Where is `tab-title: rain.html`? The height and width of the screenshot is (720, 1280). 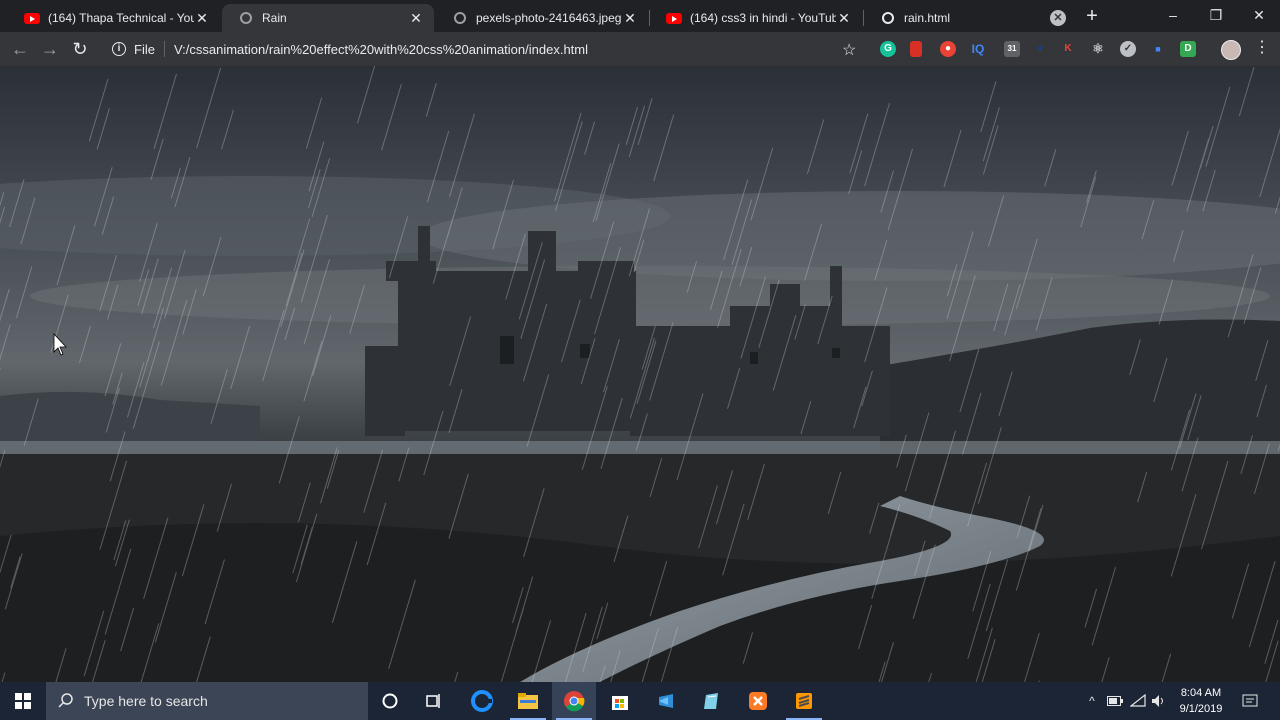 tab-title: rain.html is located at coordinates (927, 18).